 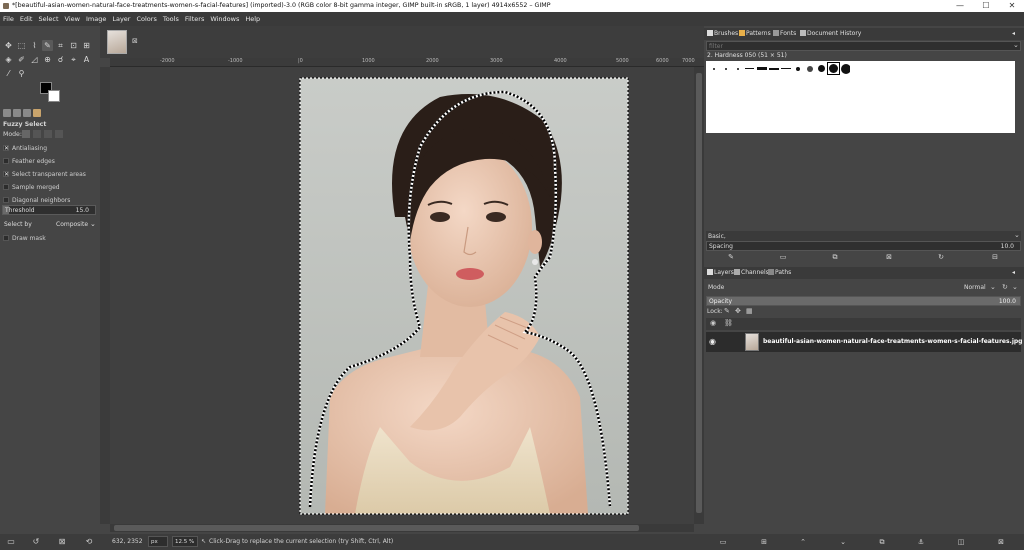 What do you see at coordinates (835, 257) in the screenshot?
I see `duplicate-brush-icon: ⧉` at bounding box center [835, 257].